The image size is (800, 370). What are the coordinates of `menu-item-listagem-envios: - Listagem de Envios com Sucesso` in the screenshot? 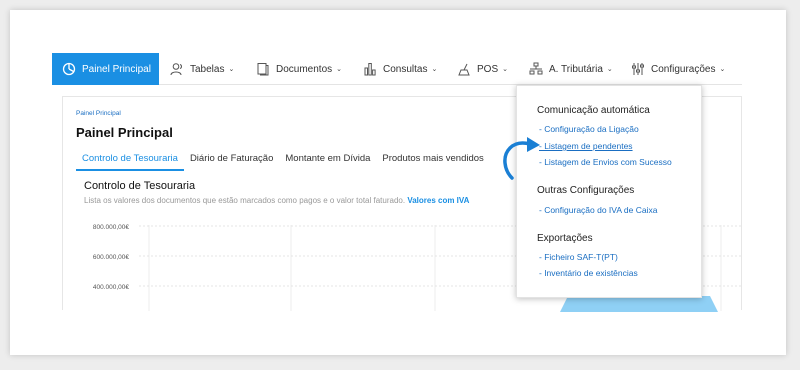 It's located at (605, 162).